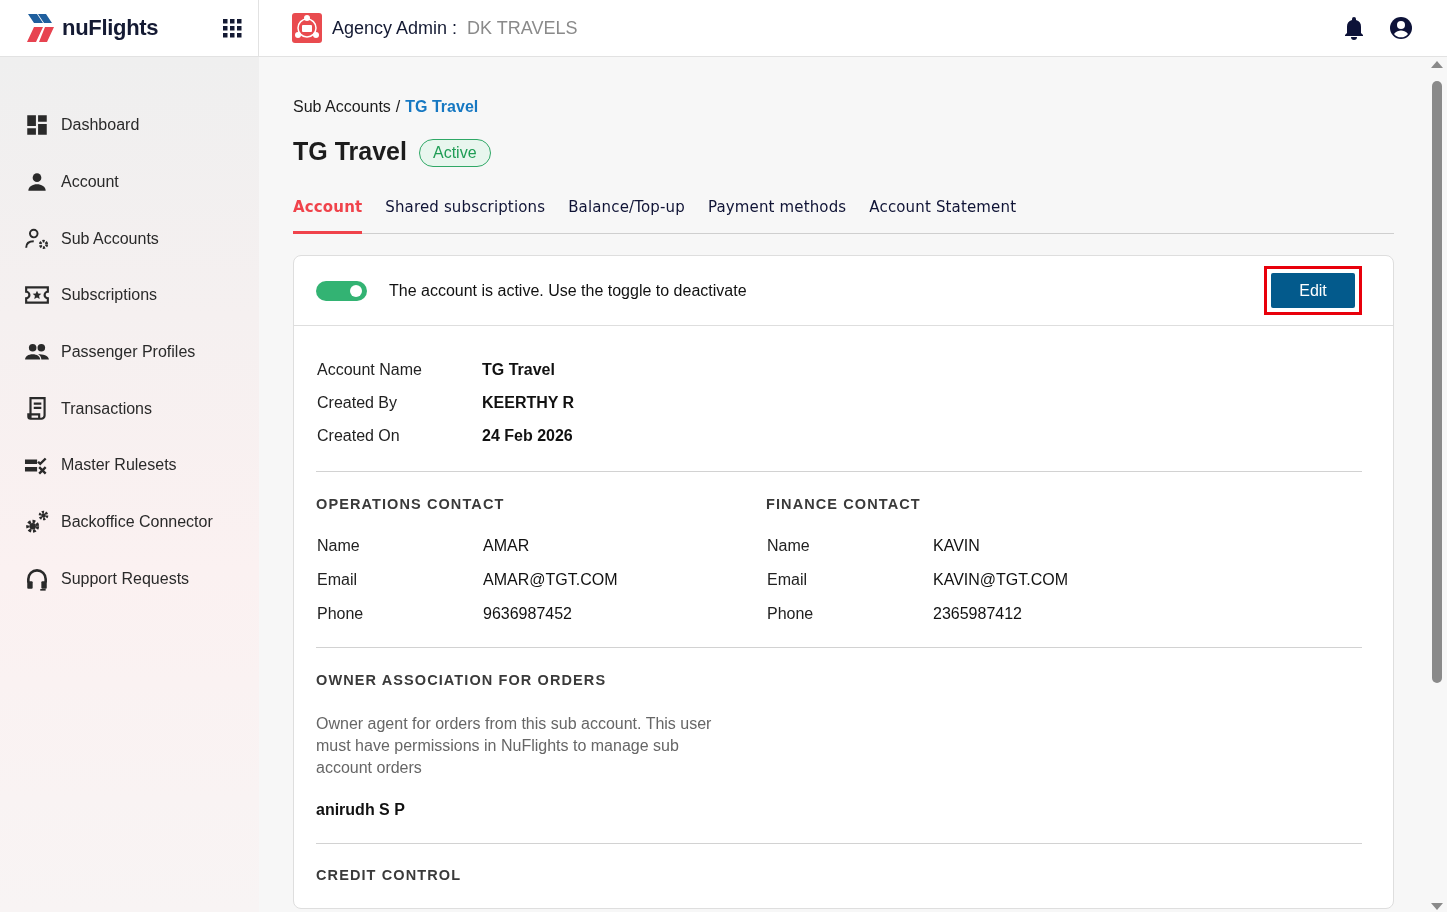 The width and height of the screenshot is (1447, 912). Describe the element at coordinates (777, 211) in the screenshot. I see `tab: Payment methods` at that location.